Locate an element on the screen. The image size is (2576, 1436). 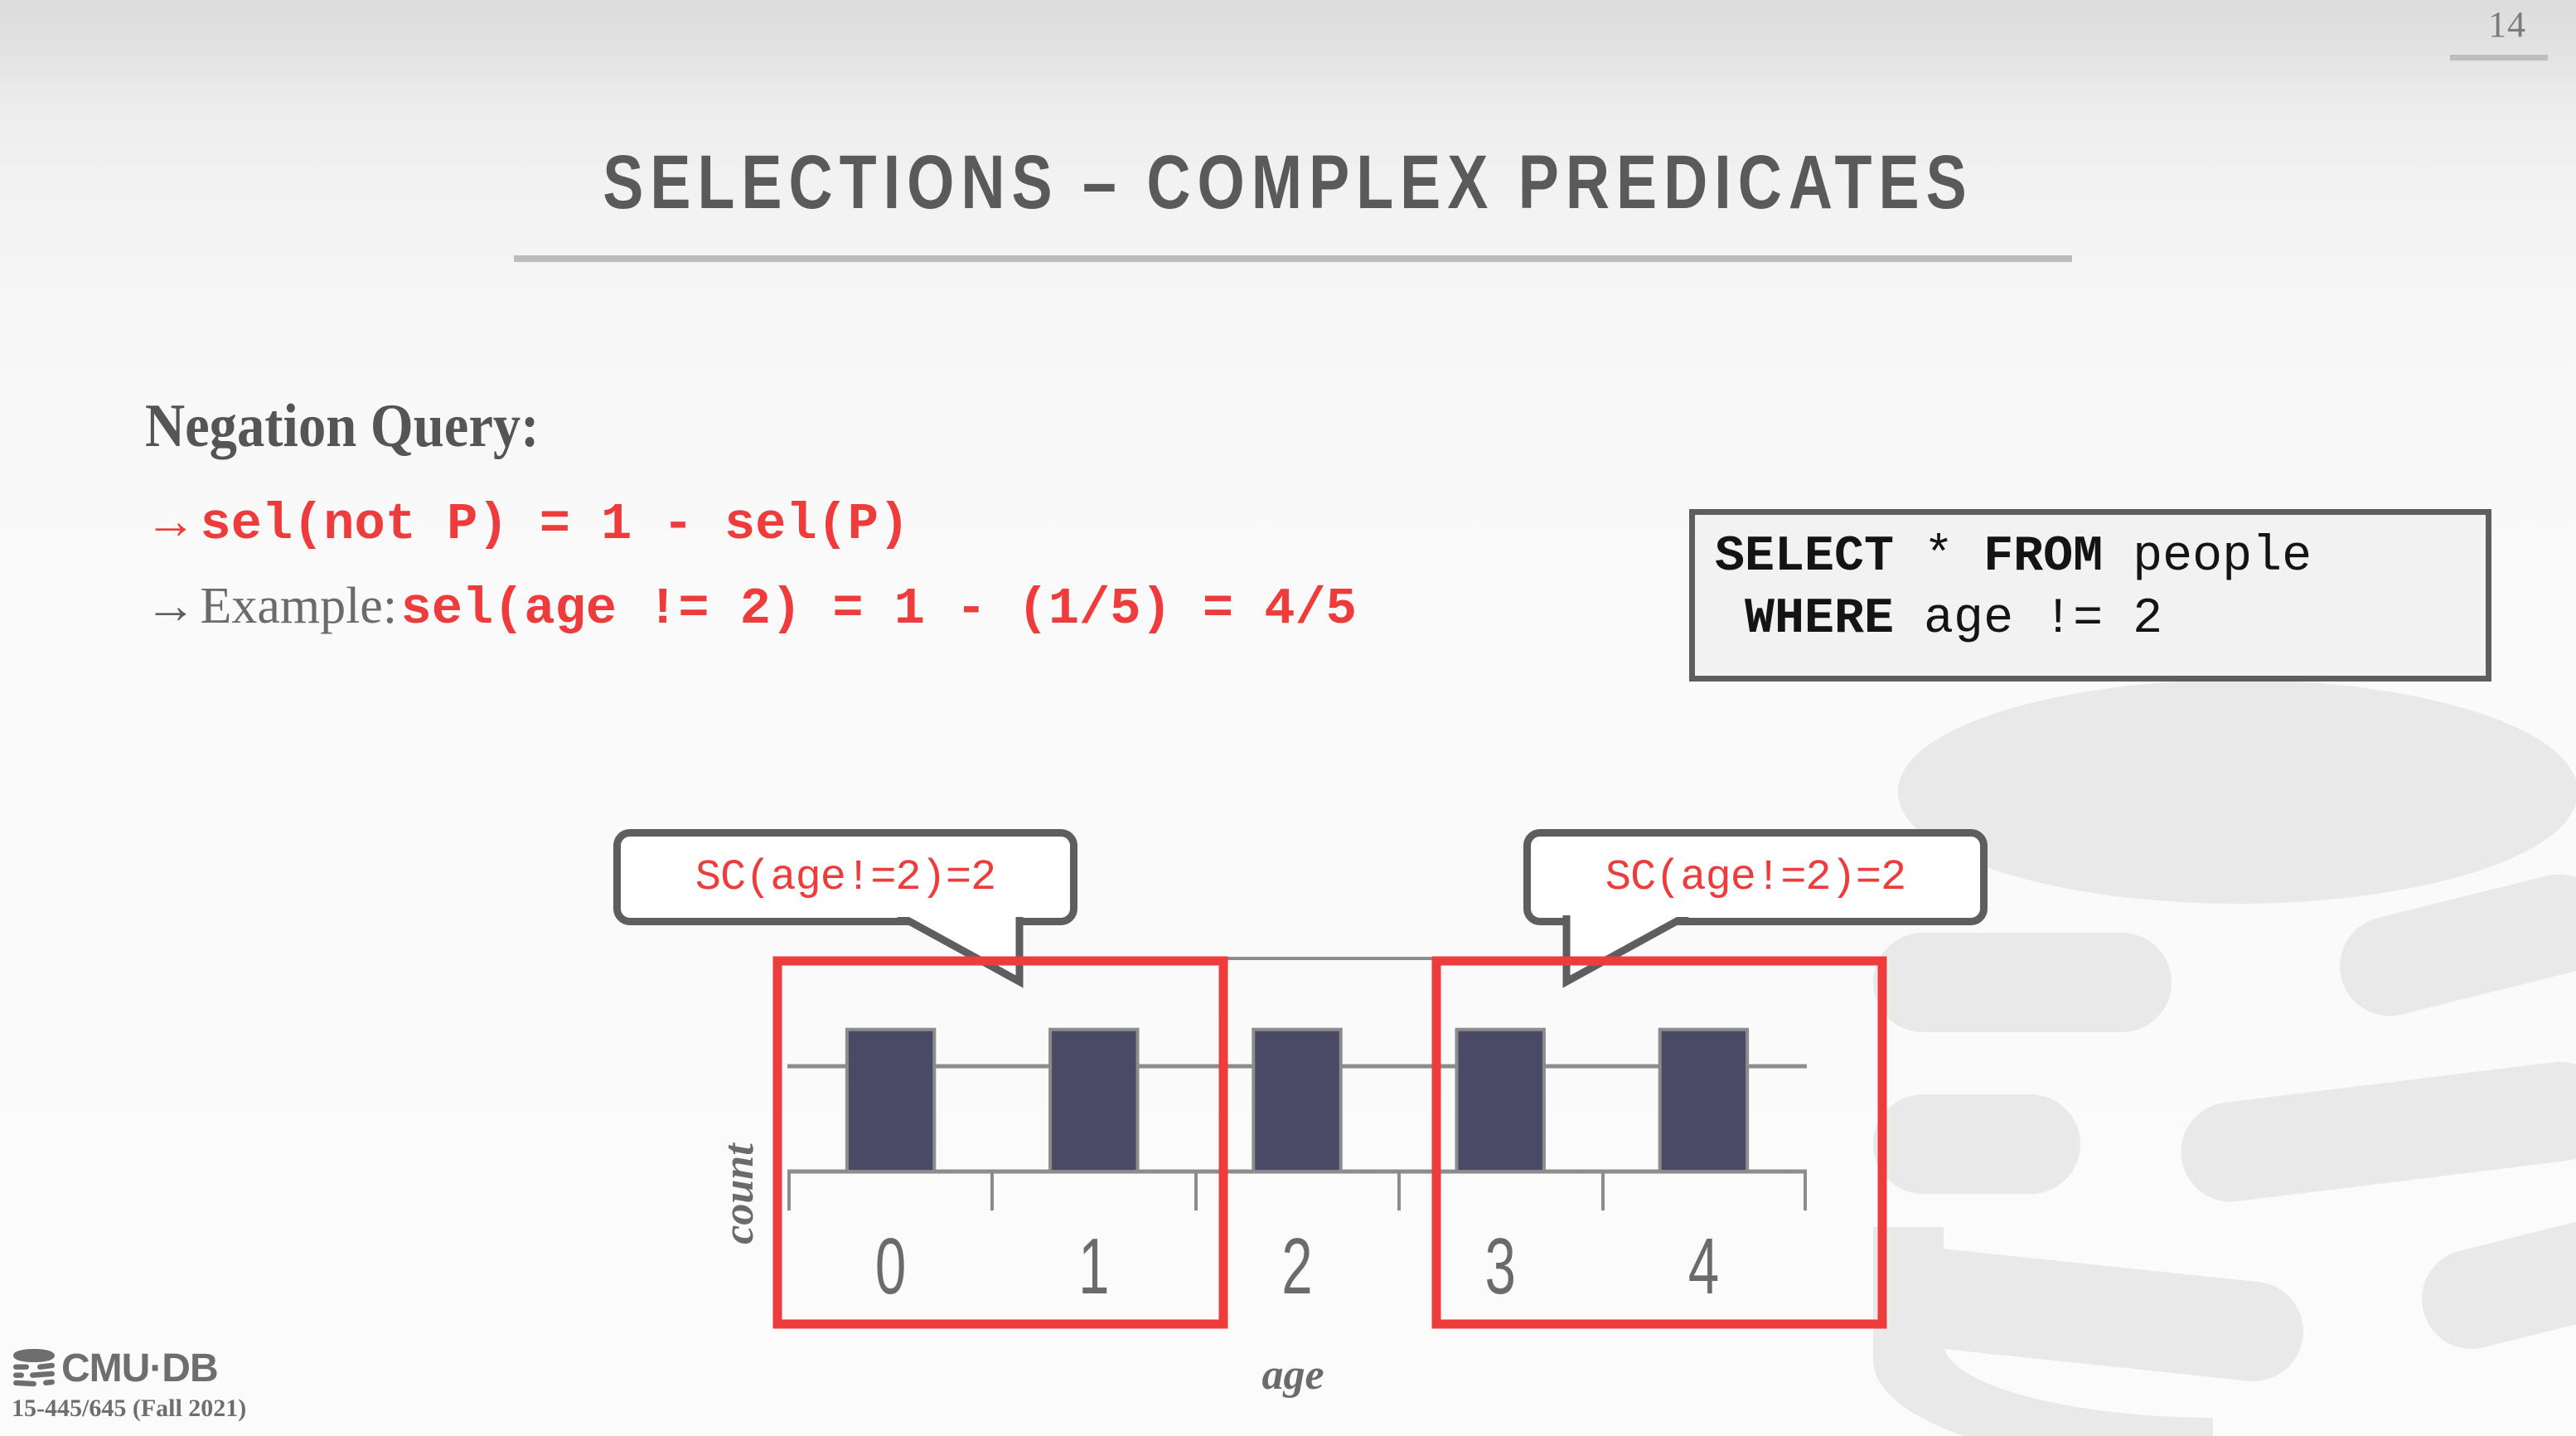
sql-keyword-from: FROM is located at coordinates (2043, 557).